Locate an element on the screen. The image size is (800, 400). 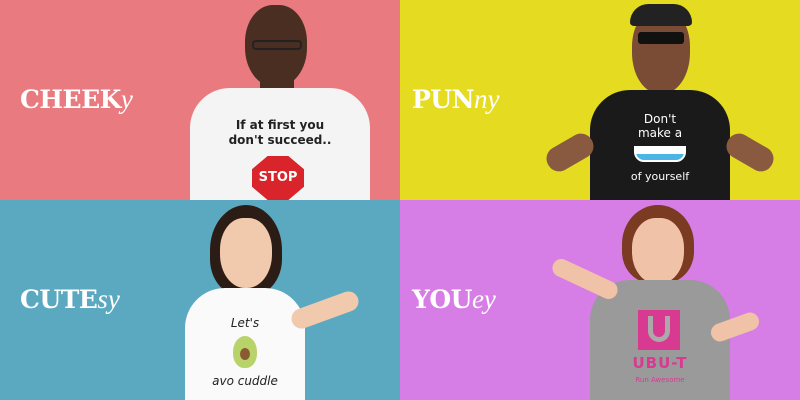
shirt-text: Don't make a is located at coordinates (660, 126).